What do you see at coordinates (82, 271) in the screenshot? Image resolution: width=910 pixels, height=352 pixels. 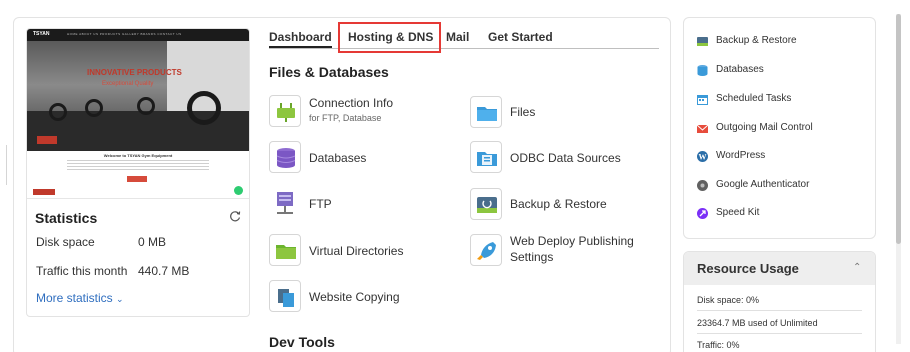 I see `stat-label-traffic: Traffic this month` at bounding box center [82, 271].